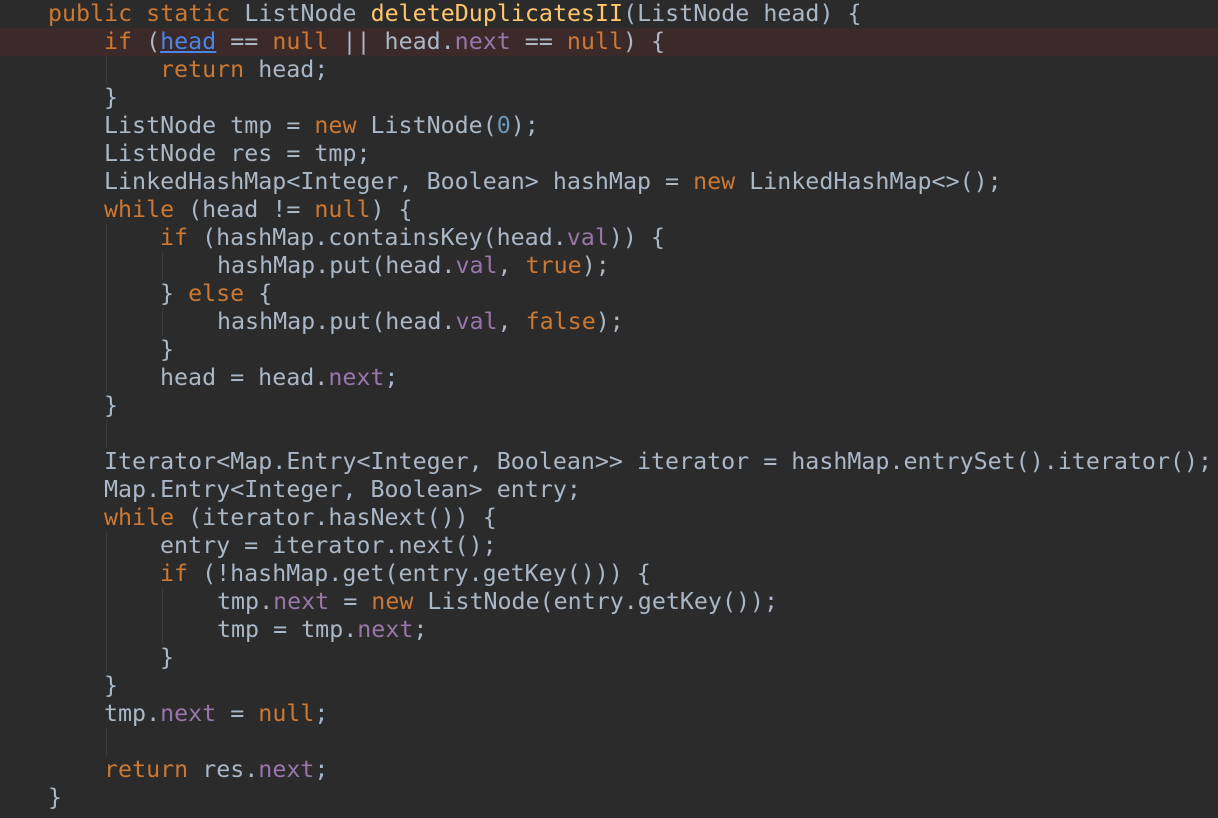  I want to click on code-token: false, so click(560, 321).